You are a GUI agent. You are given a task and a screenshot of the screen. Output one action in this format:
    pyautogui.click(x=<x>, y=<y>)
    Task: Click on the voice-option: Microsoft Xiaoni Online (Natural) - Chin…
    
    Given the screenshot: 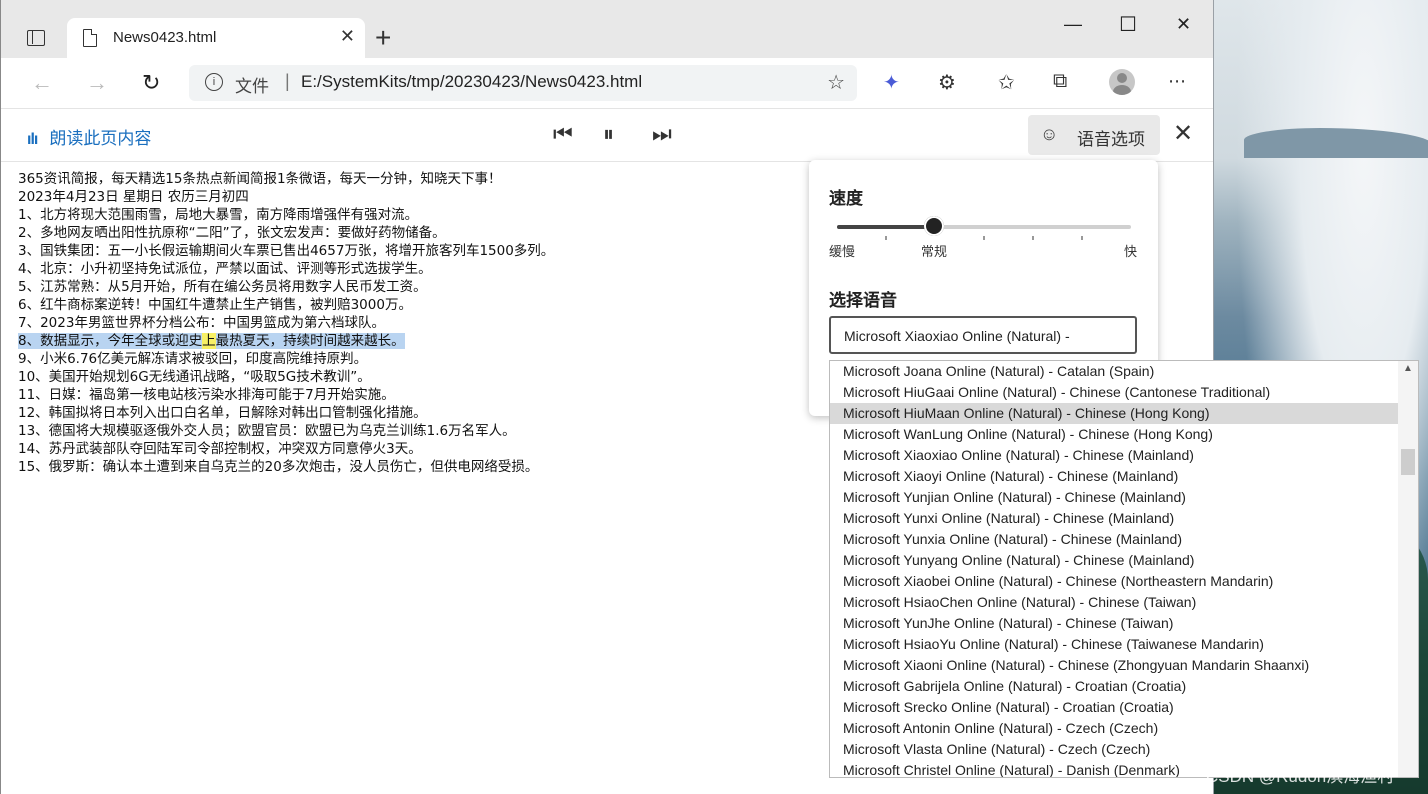 What is the action you would take?
    pyautogui.click(x=1114, y=665)
    